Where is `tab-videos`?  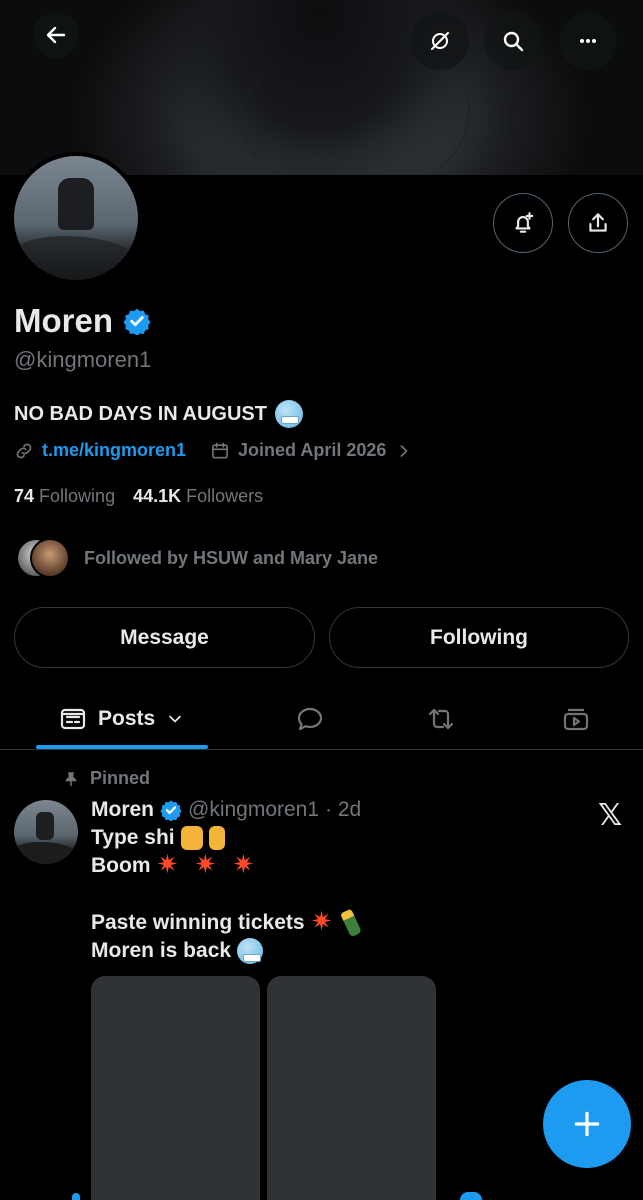
tab-videos is located at coordinates (576, 719).